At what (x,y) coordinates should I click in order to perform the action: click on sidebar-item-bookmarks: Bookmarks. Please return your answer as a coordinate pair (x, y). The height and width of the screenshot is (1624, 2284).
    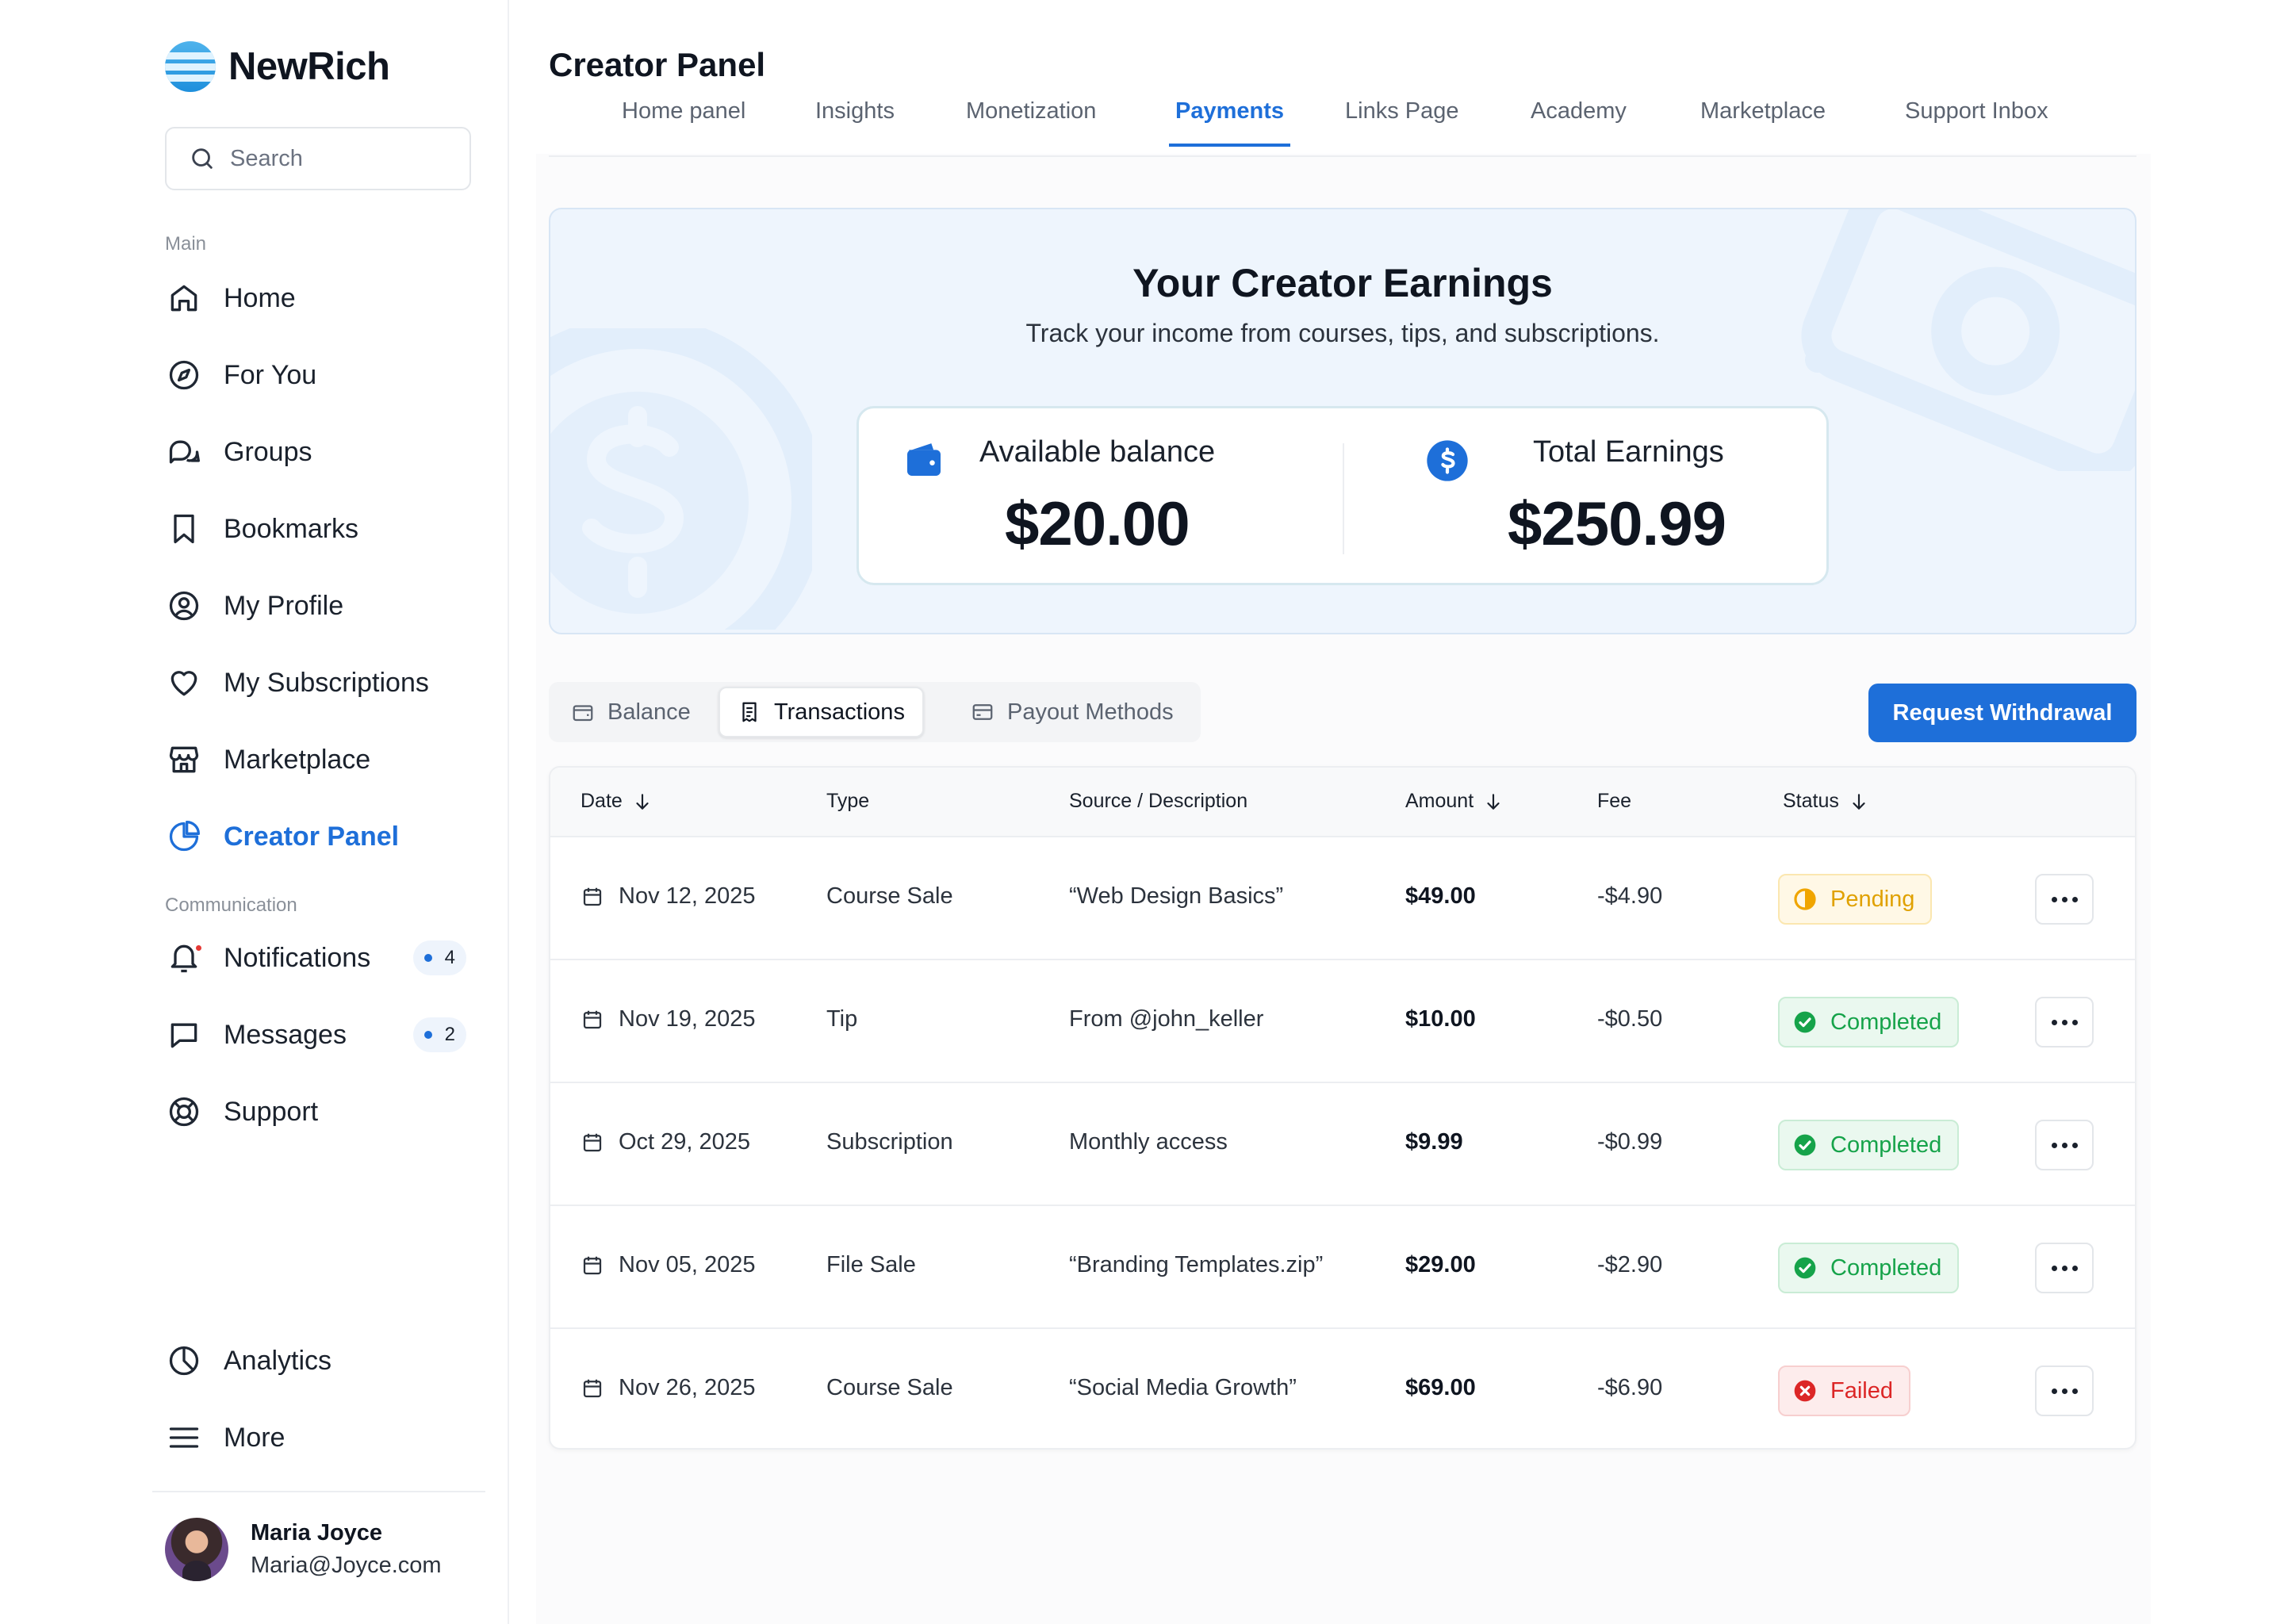
    Looking at the image, I should click on (319, 528).